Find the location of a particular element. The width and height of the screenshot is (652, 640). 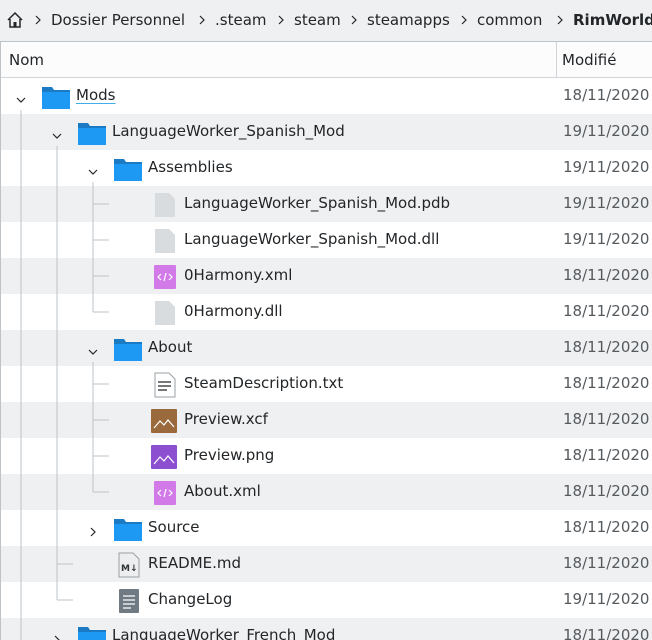

file-name: ChangeLog is located at coordinates (190, 599).